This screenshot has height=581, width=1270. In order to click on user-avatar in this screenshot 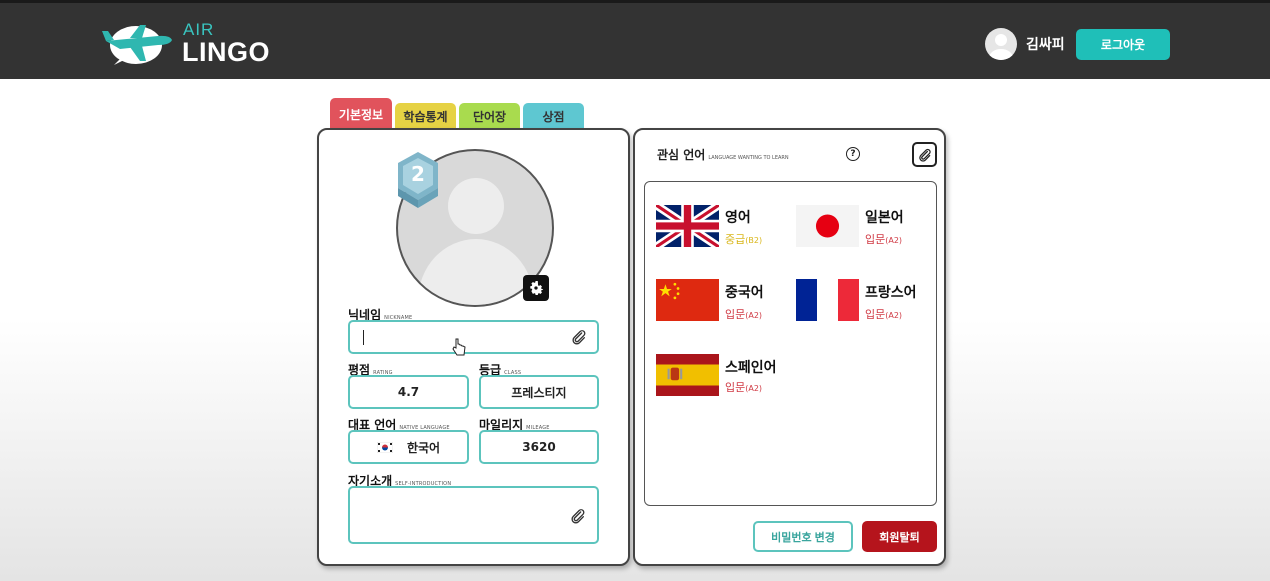, I will do `click(1001, 44)`.